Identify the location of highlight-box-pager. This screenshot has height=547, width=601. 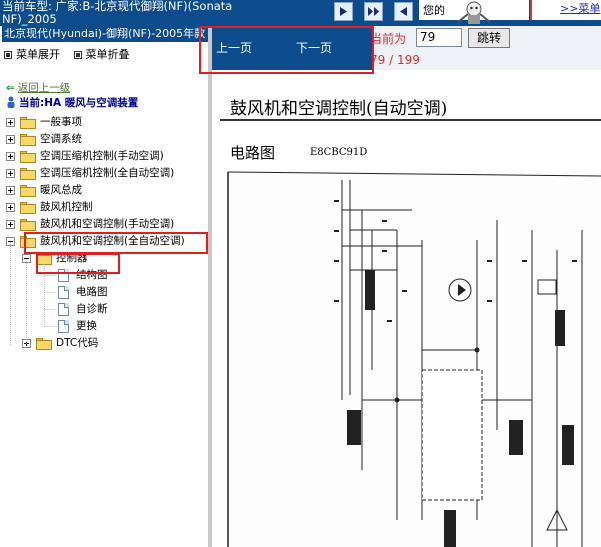
(286, 50).